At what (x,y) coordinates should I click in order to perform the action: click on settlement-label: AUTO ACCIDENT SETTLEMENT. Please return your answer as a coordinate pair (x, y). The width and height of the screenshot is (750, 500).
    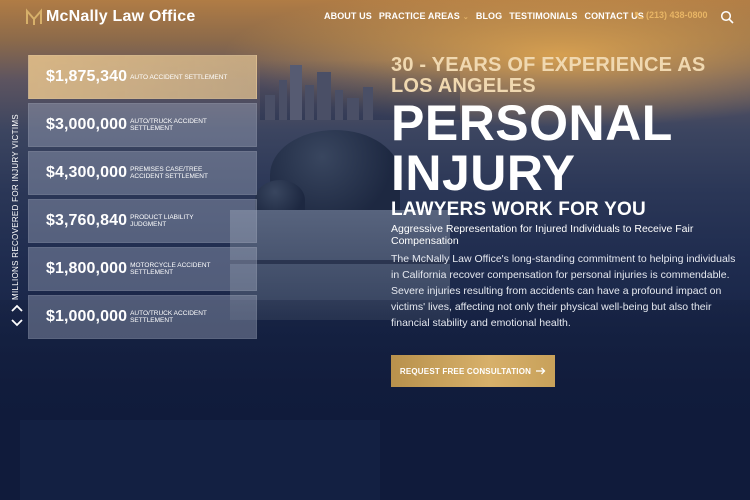
    Looking at the image, I should click on (179, 77).